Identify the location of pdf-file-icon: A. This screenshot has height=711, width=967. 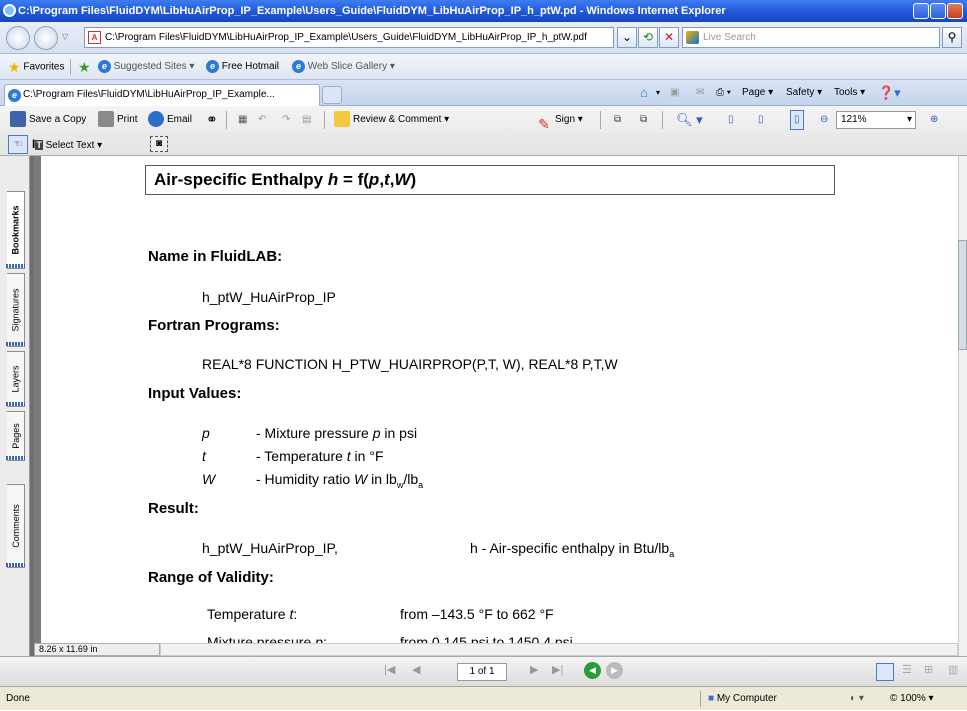
(94, 37).